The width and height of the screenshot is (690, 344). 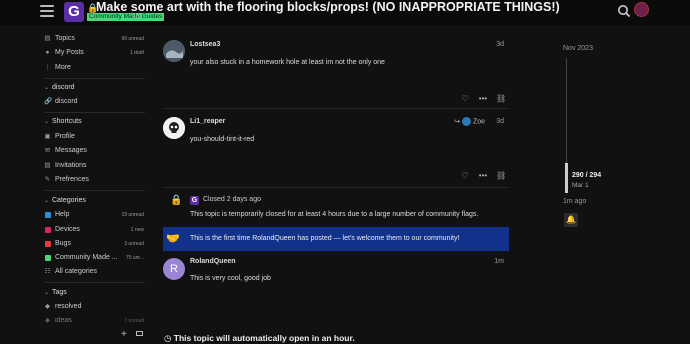 I want to click on add-plus-icon: +, so click(x=124, y=334).